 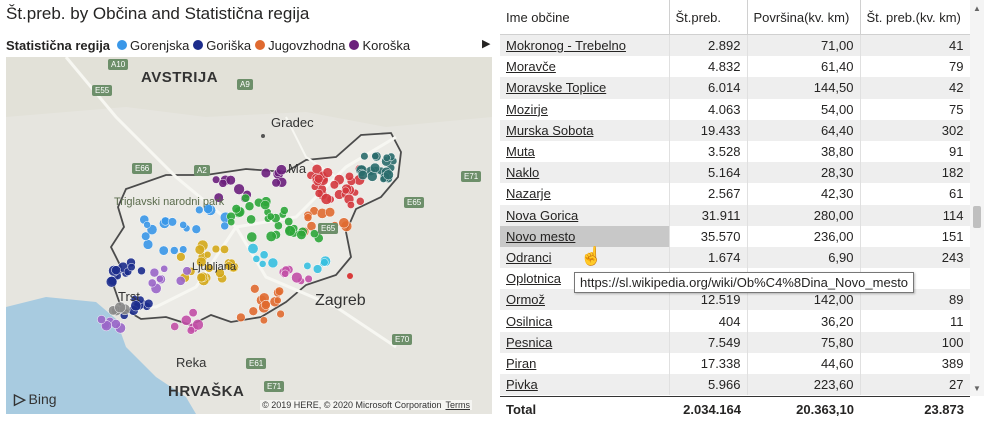 What do you see at coordinates (486, 43) in the screenshot?
I see `legend-next-icon: ▶` at bounding box center [486, 43].